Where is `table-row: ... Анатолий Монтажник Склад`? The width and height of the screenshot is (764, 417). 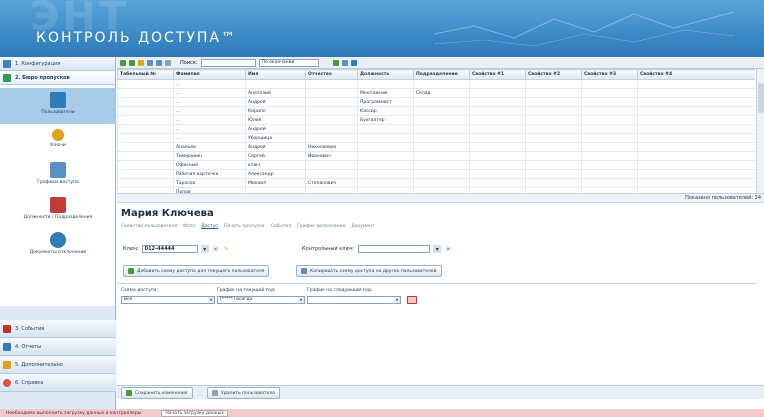
table-row: ... Анатолий Монтажник Склад is located at coordinates (436, 93).